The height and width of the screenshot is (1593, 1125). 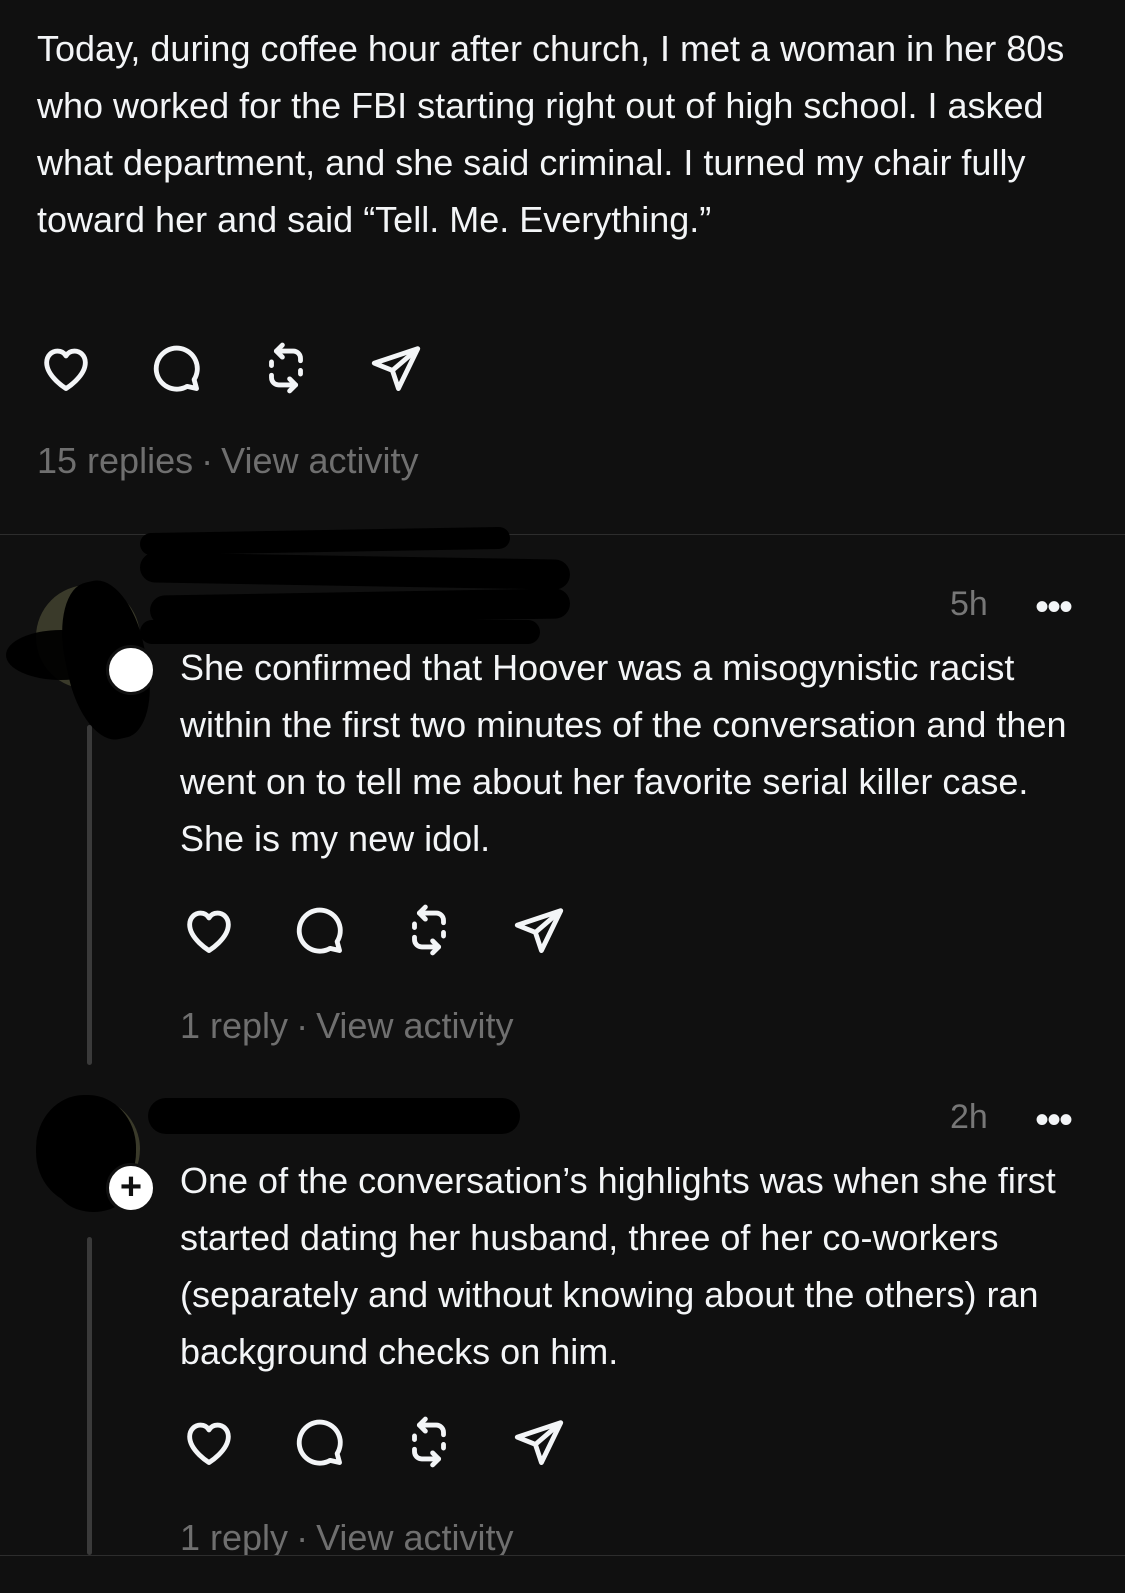 I want to click on replies-count-link: 15 replies, so click(x=115, y=460).